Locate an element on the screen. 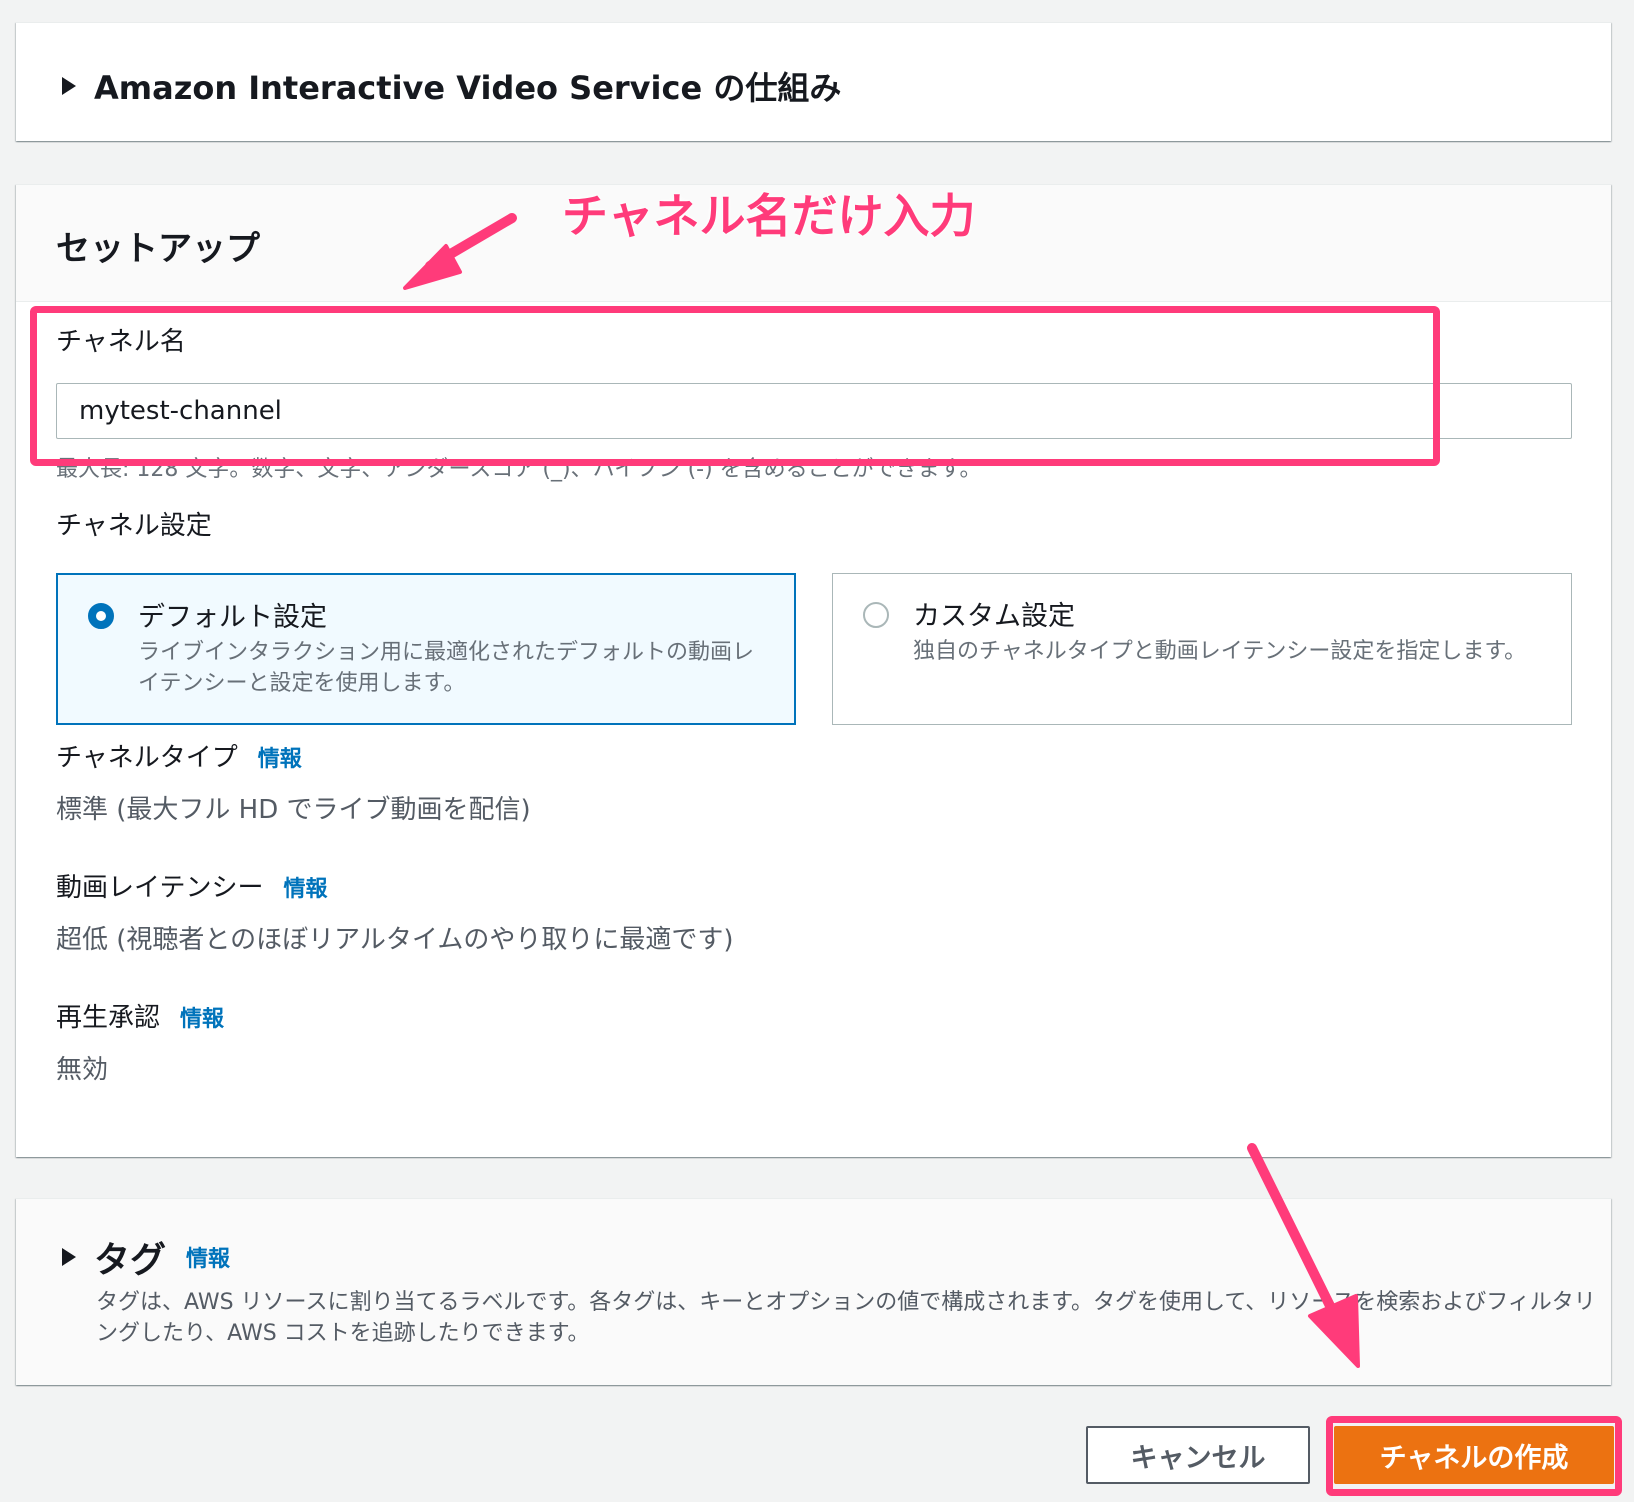  create-channel-button: チャネルの作成 is located at coordinates (1474, 1455).